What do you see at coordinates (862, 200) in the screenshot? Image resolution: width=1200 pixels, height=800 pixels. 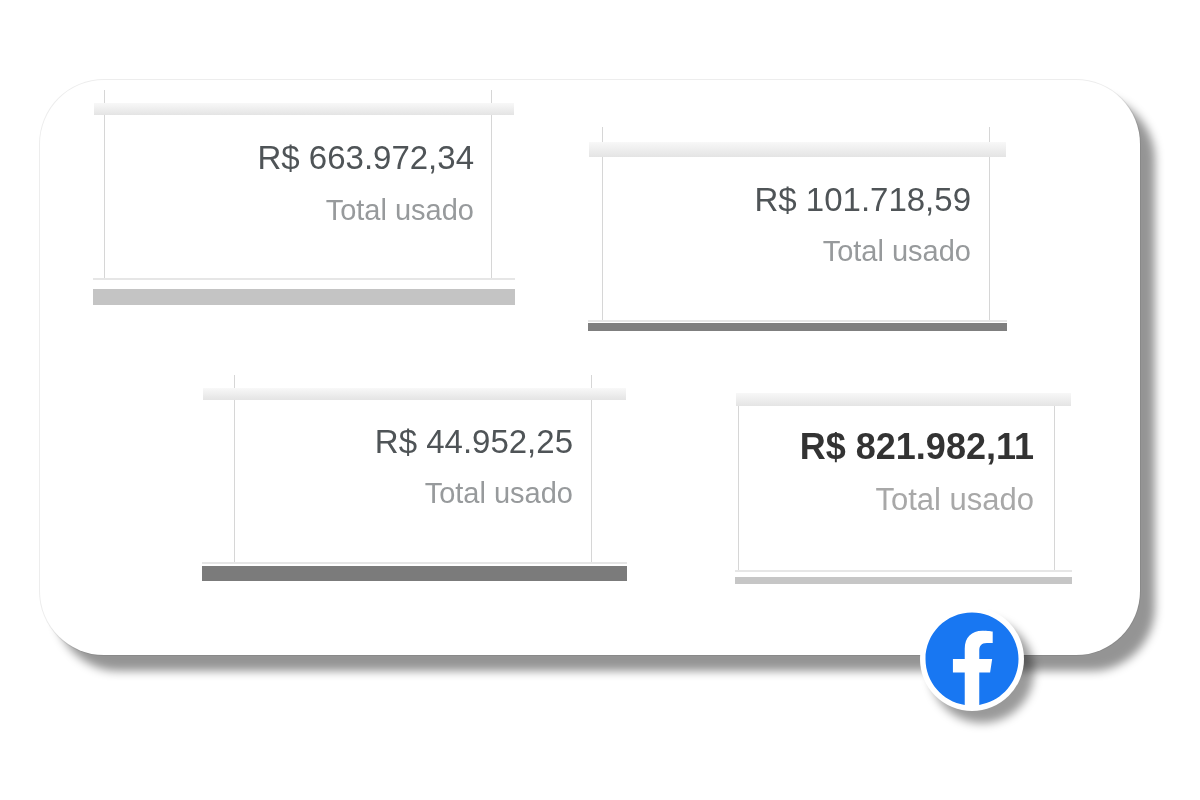 I see `amount-value: R$ 101.718,59` at bounding box center [862, 200].